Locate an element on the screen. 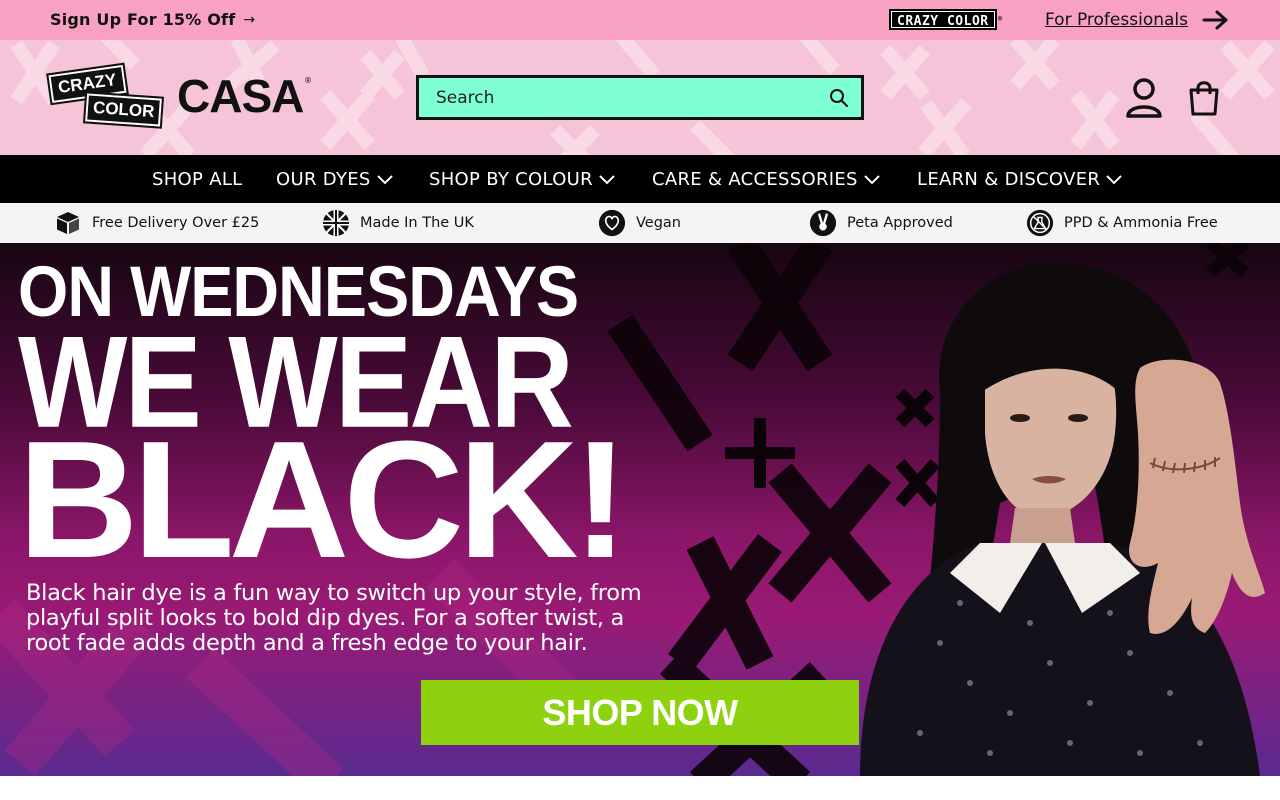 This screenshot has height=800, width=1280. account-icon is located at coordinates (1144, 98).